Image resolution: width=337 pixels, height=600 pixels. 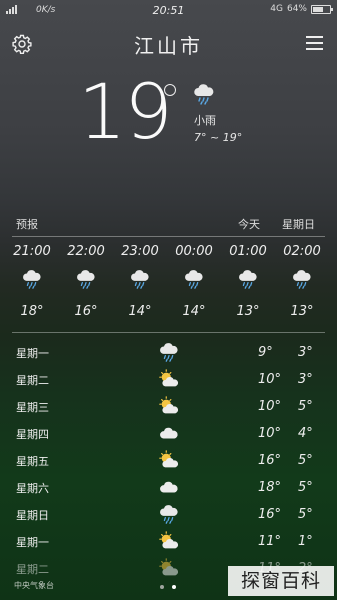 I want to click on hour-temp: 16°, so click(x=86, y=311).